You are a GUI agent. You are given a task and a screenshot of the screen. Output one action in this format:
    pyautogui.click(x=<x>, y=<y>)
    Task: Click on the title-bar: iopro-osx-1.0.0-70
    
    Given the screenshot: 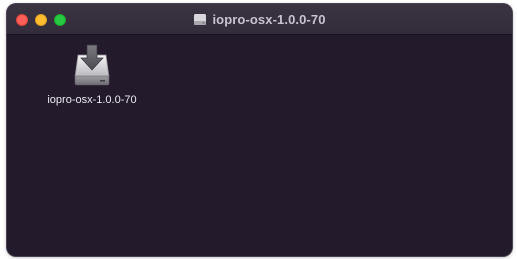 What is the action you would take?
    pyautogui.click(x=259, y=19)
    